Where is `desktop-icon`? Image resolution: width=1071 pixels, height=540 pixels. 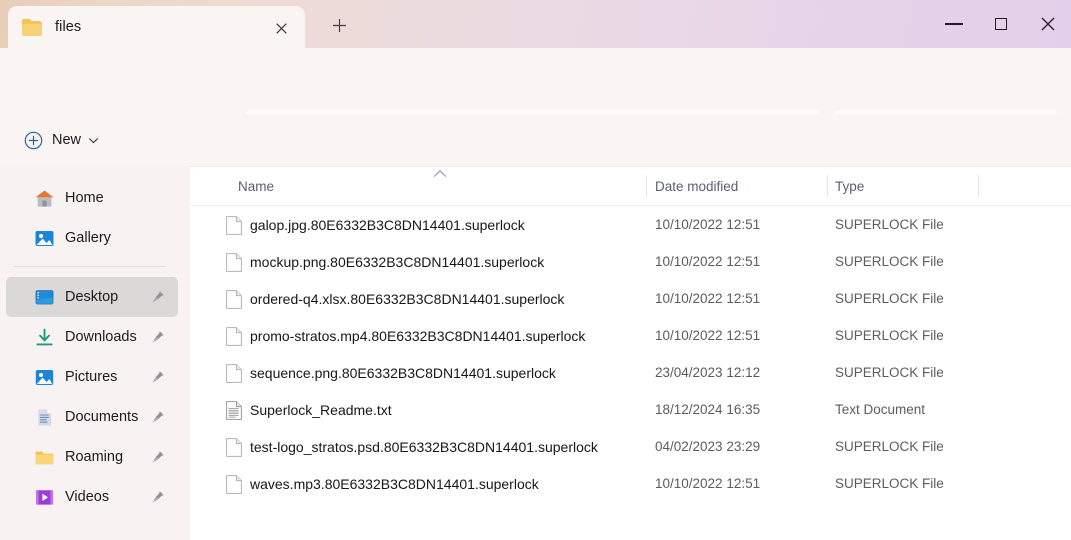 desktop-icon is located at coordinates (44, 297).